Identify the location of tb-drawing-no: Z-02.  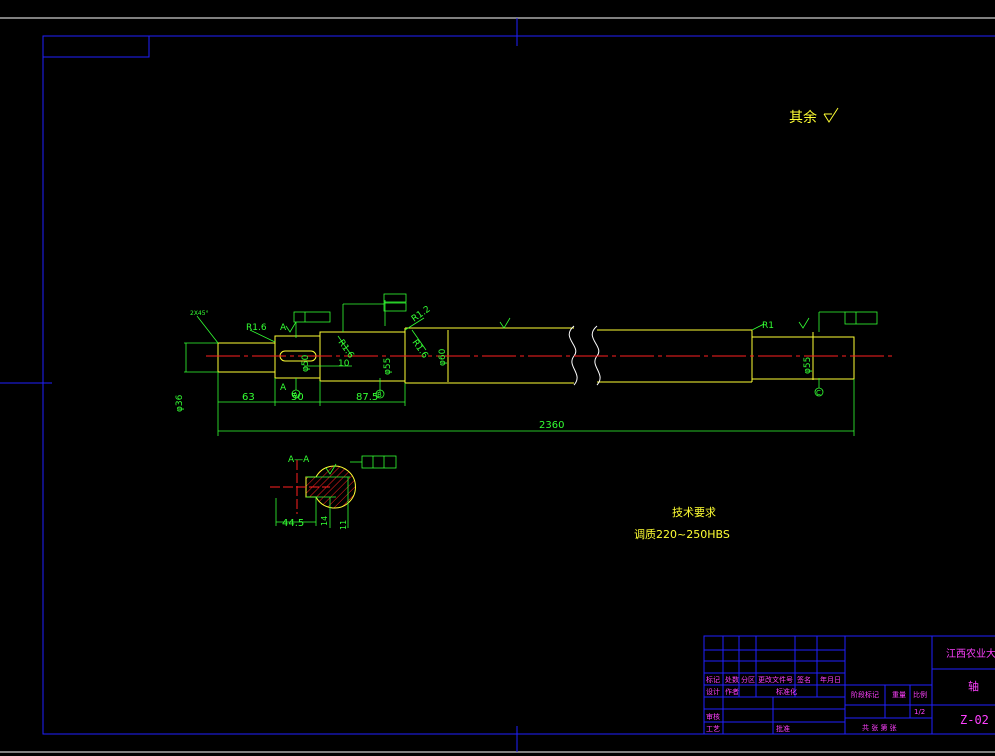
(974, 720).